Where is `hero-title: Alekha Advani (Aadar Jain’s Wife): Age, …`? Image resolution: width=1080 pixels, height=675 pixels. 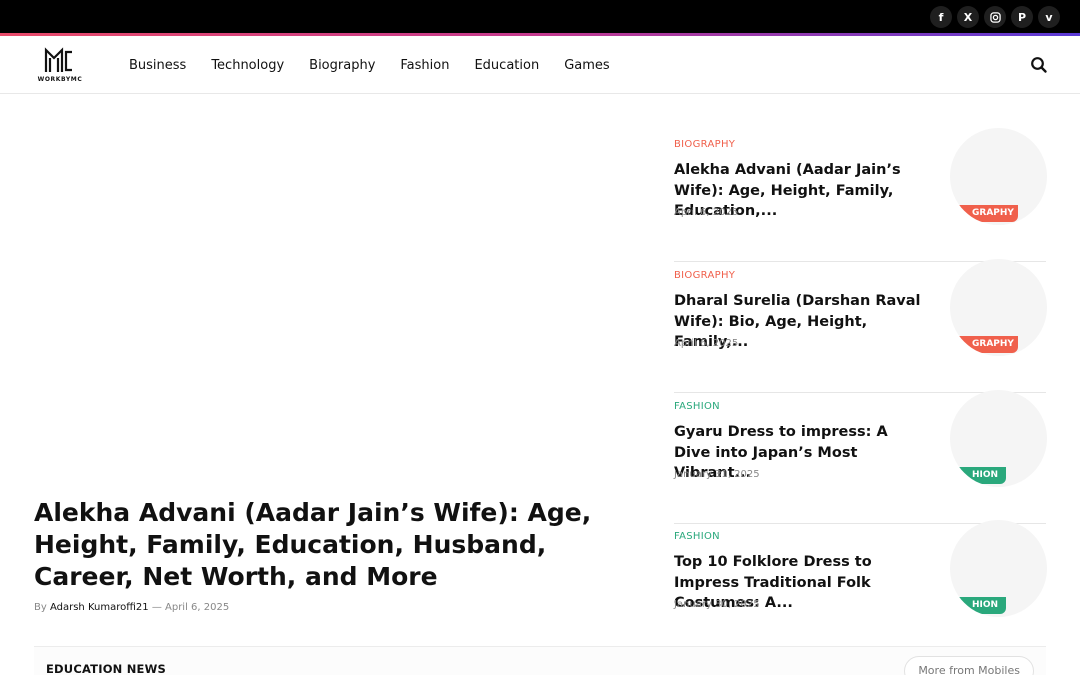 hero-title: Alekha Advani (Aadar Jain’s Wife): Age, … is located at coordinates (314, 545).